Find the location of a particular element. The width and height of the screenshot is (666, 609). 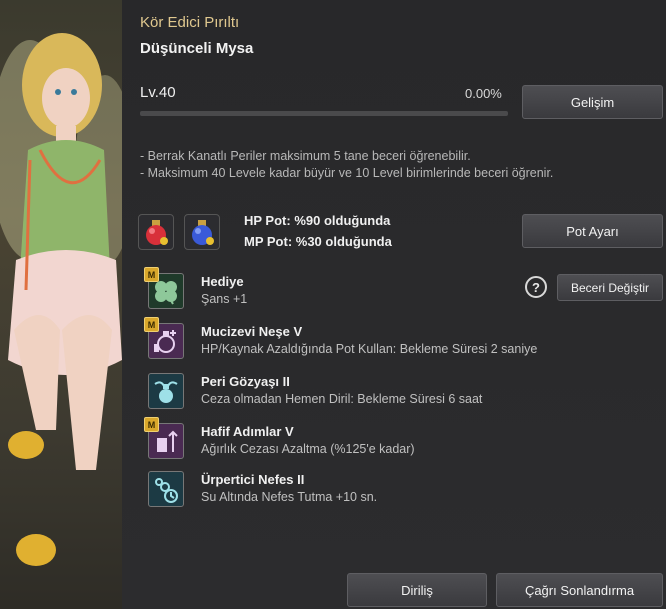

skill-desc: Şans +1 is located at coordinates (224, 299).